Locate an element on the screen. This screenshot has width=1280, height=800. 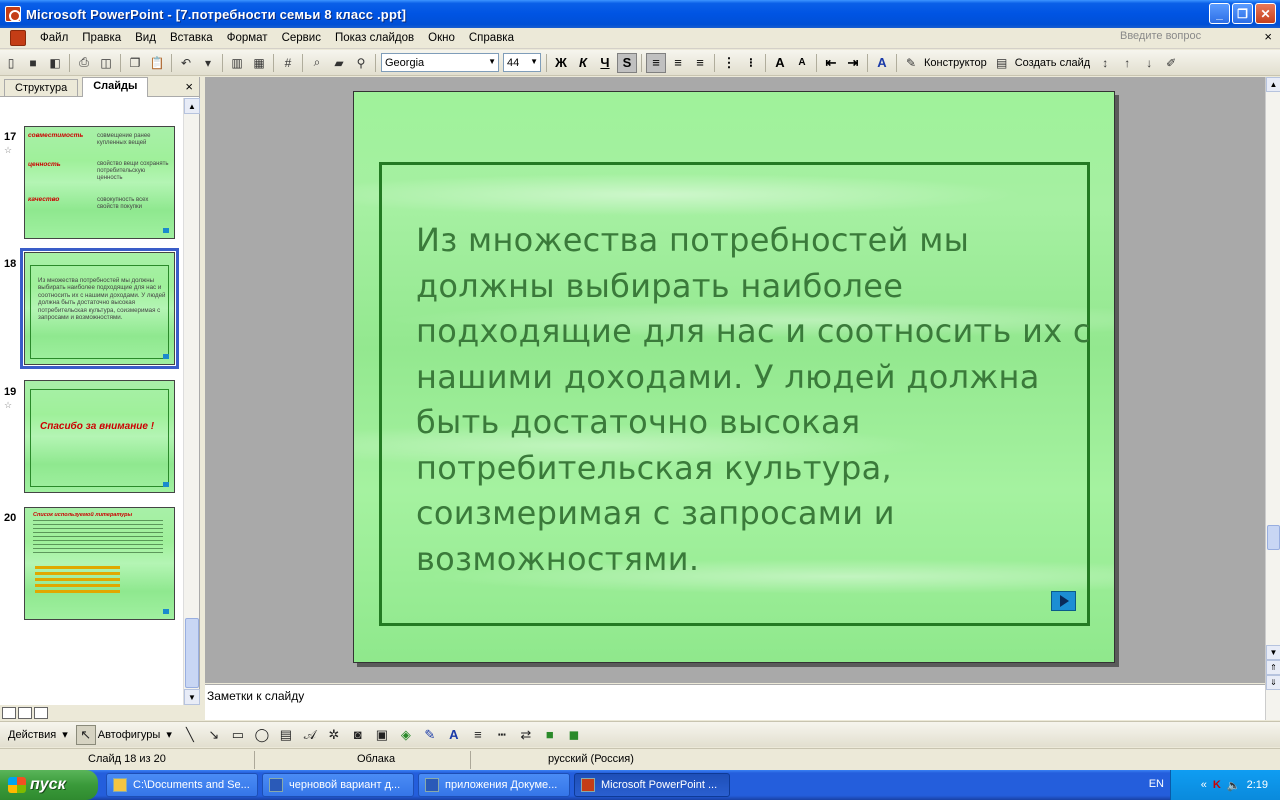
language-indicator: EN is located at coordinates (1156, 784).